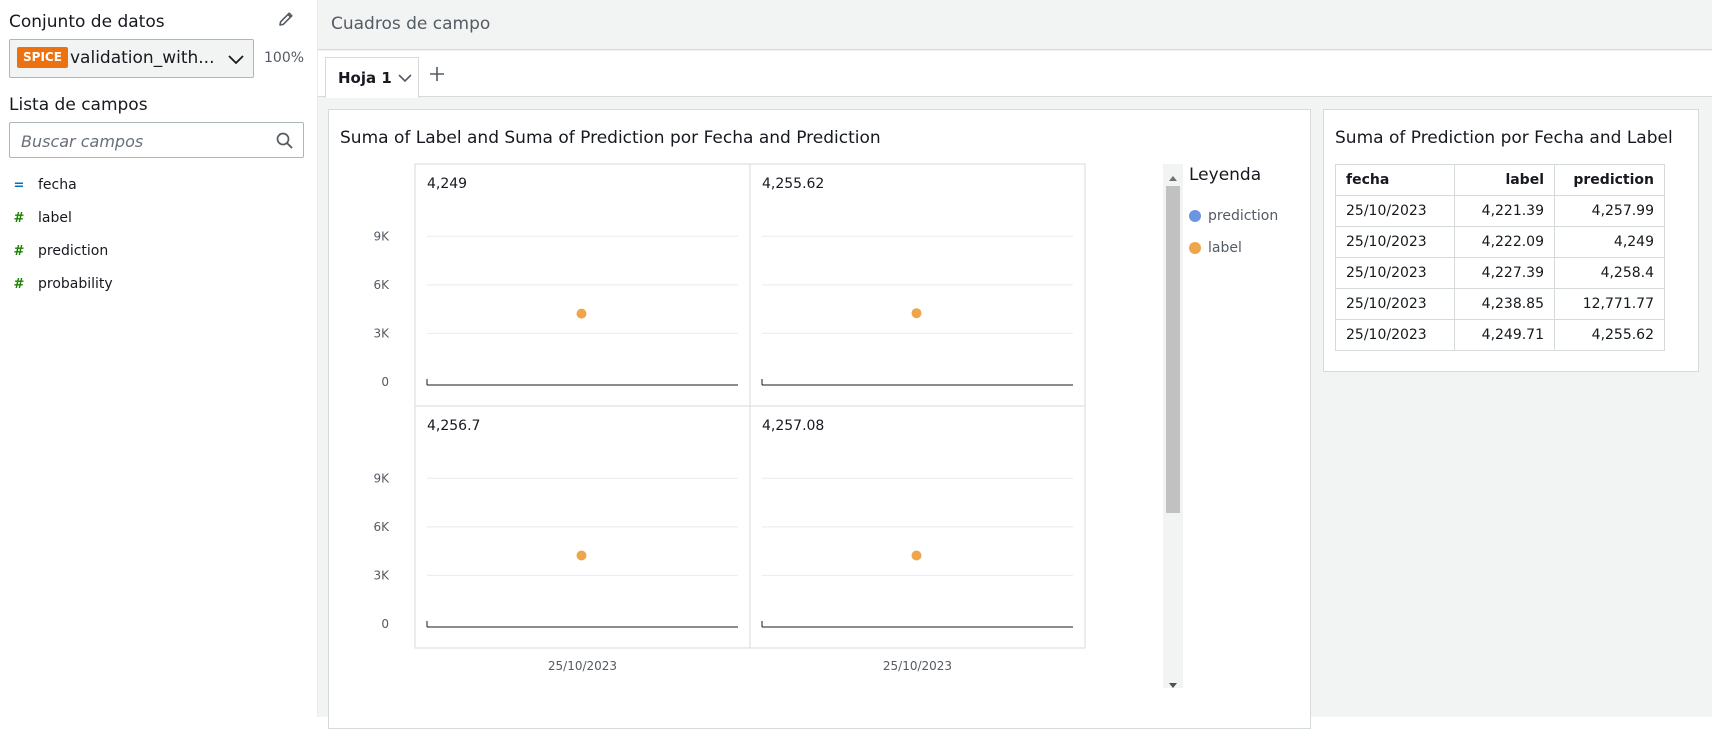 The width and height of the screenshot is (1712, 730). What do you see at coordinates (1609, 273) in the screenshot?
I see `table-cell: 4,258.4` at bounding box center [1609, 273].